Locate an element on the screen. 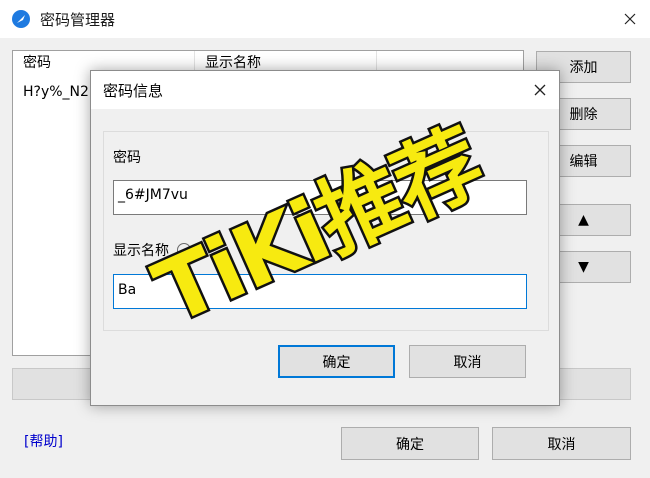  main-cancel-button: 取消 is located at coordinates (561, 443).